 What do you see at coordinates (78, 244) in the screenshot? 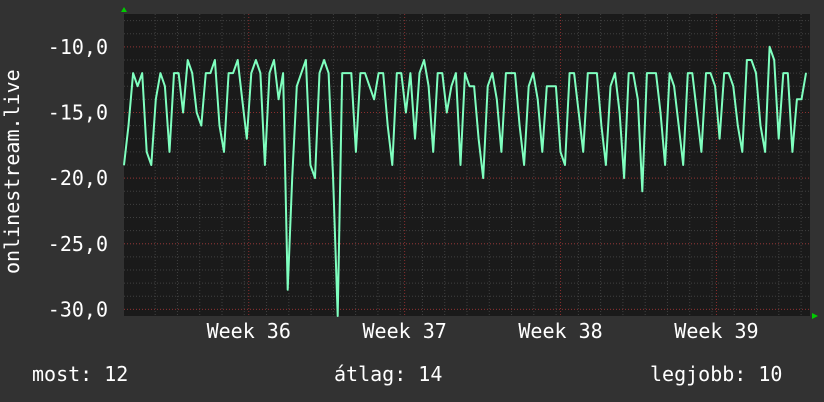
I see `y-tick-label: -25,0` at bounding box center [78, 244].